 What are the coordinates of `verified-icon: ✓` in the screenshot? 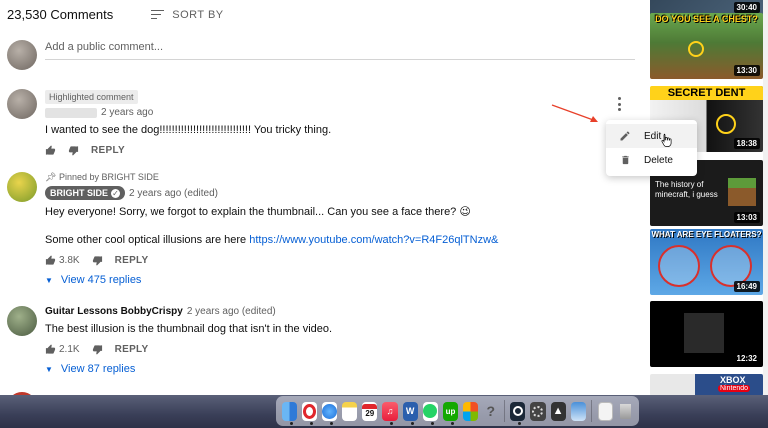 It's located at (116, 193).